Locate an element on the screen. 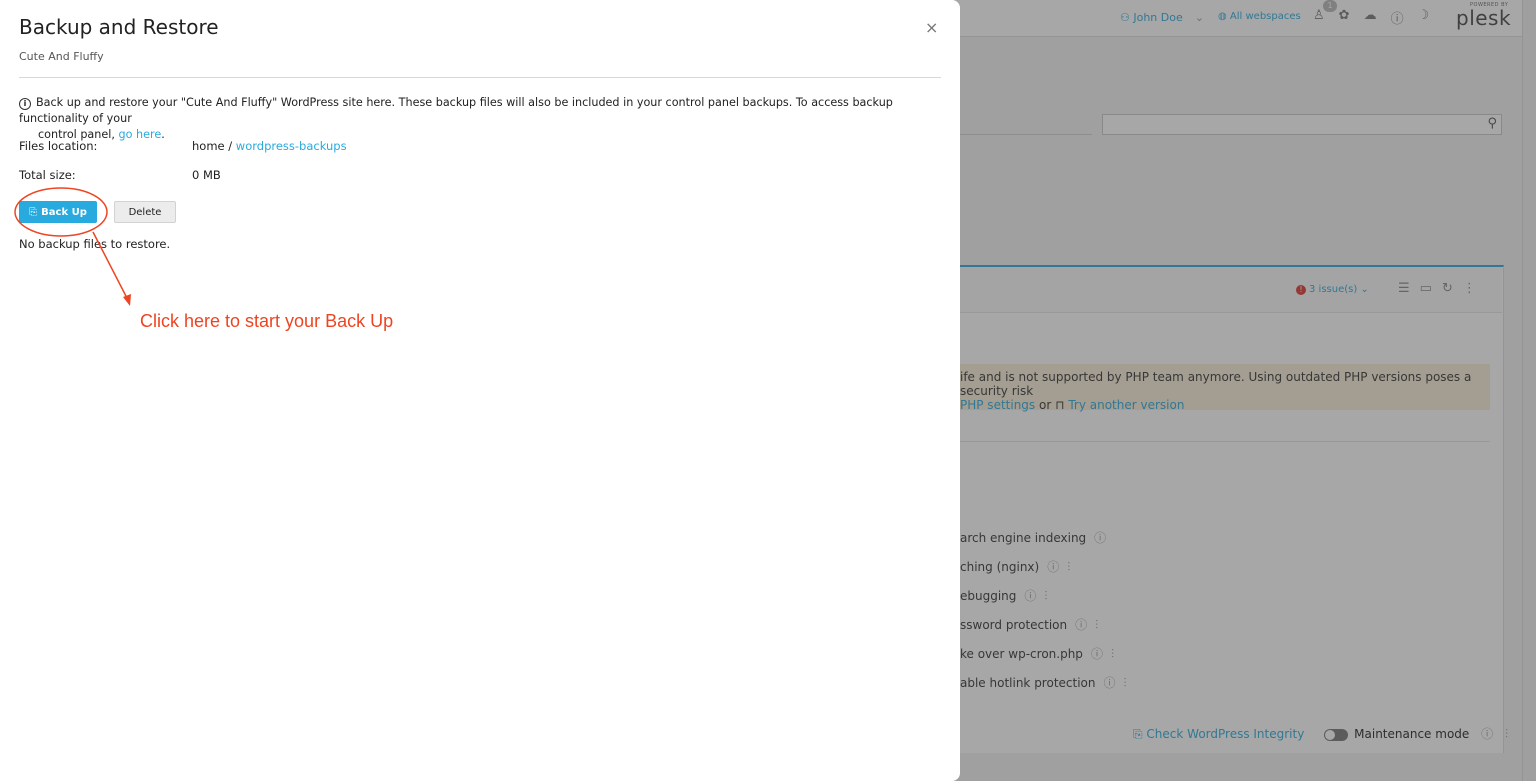 Image resolution: width=1536 pixels, height=781 pixels. total-size-label: Total size: is located at coordinates (47, 175).